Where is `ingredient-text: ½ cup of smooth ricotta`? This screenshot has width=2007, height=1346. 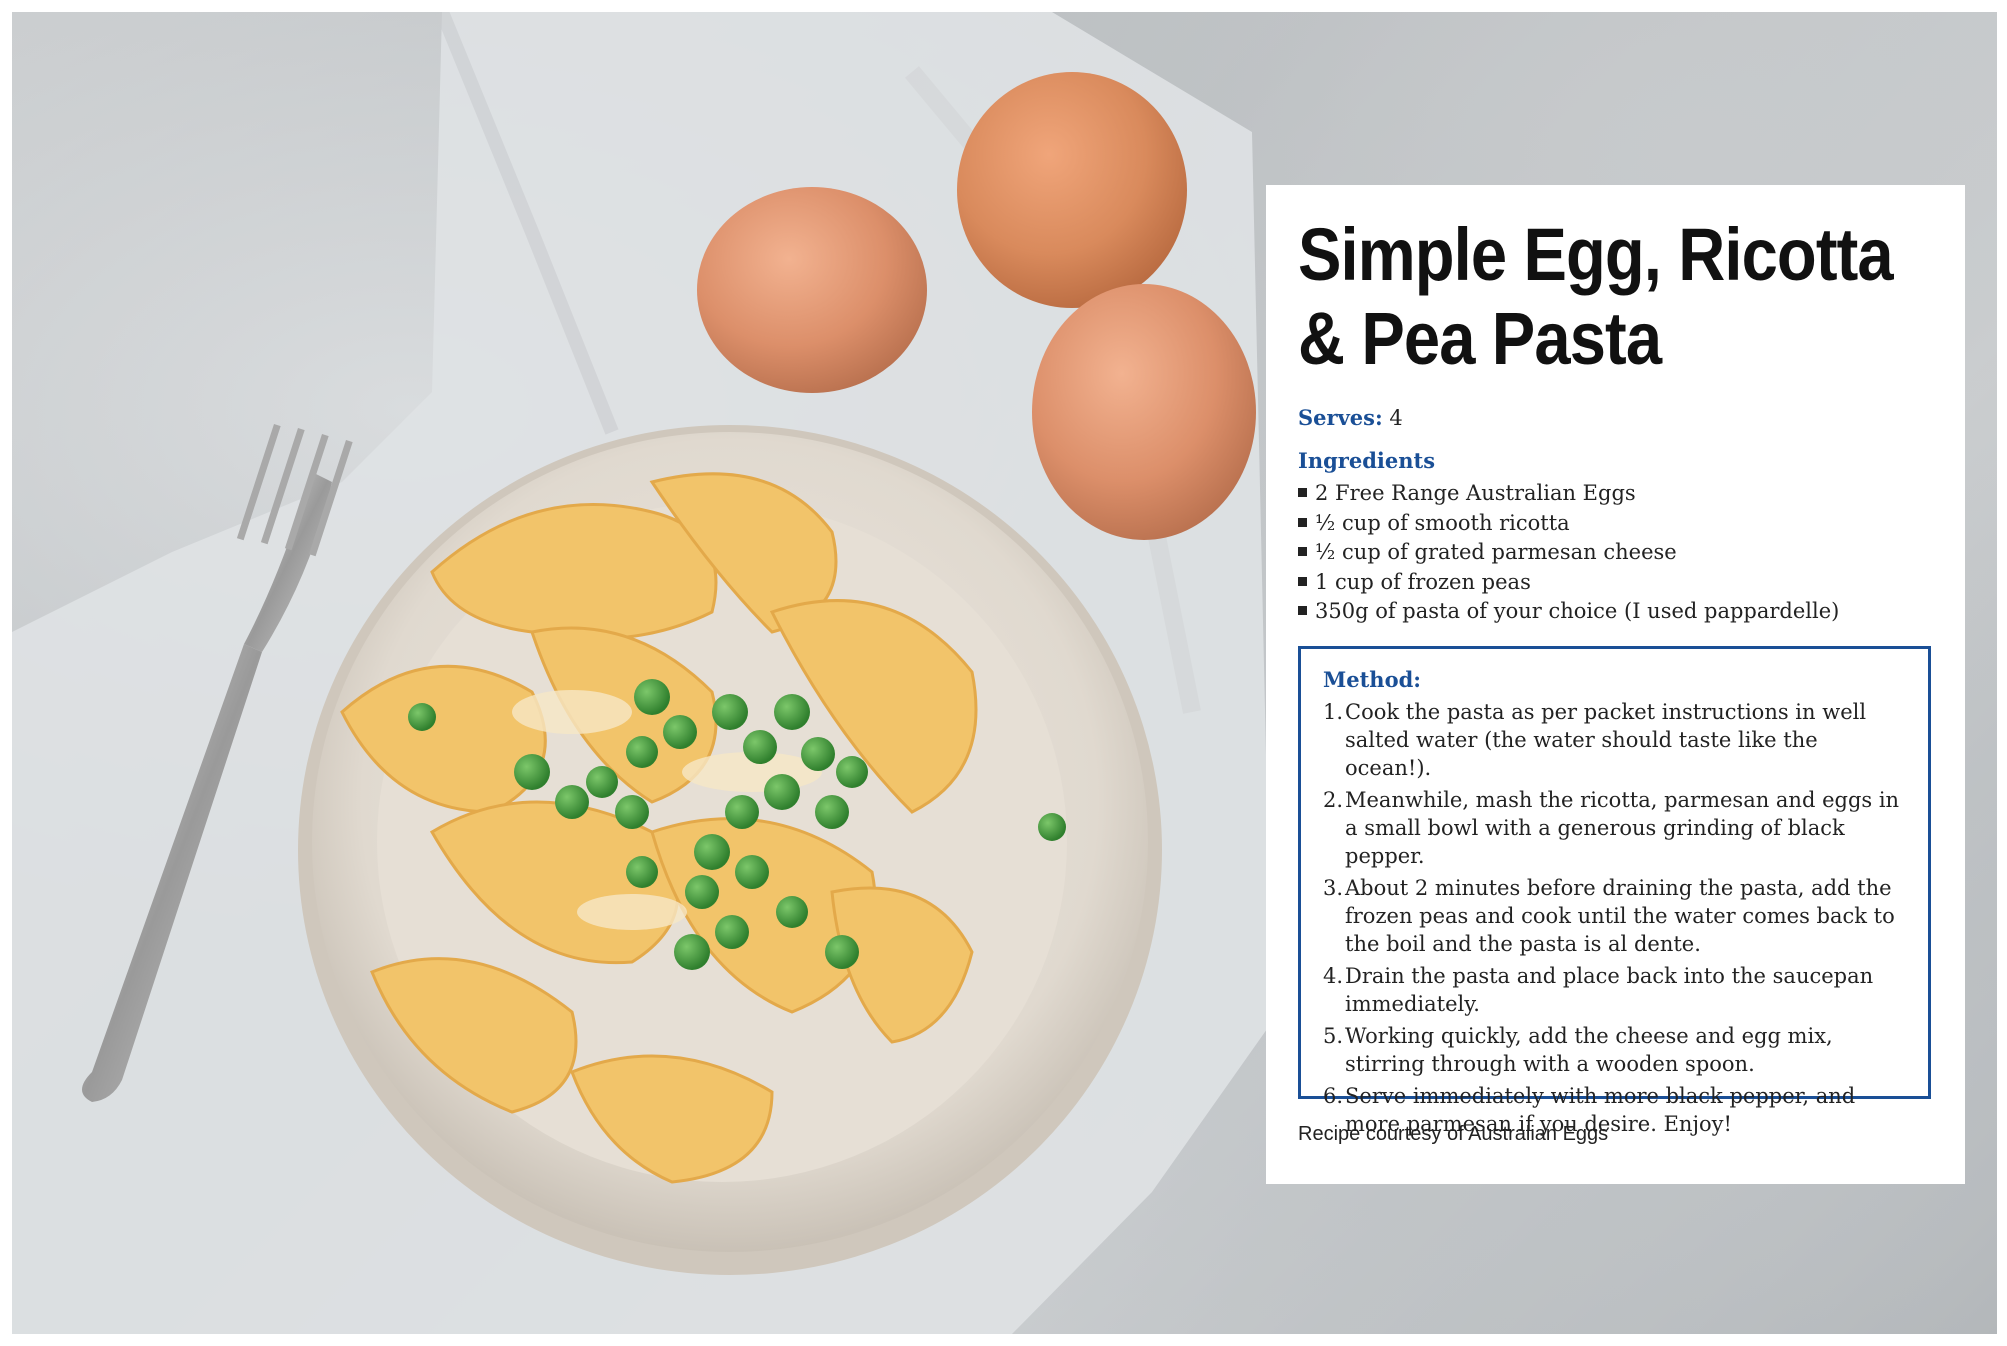 ingredient-text: ½ cup of smooth ricotta is located at coordinates (1442, 522).